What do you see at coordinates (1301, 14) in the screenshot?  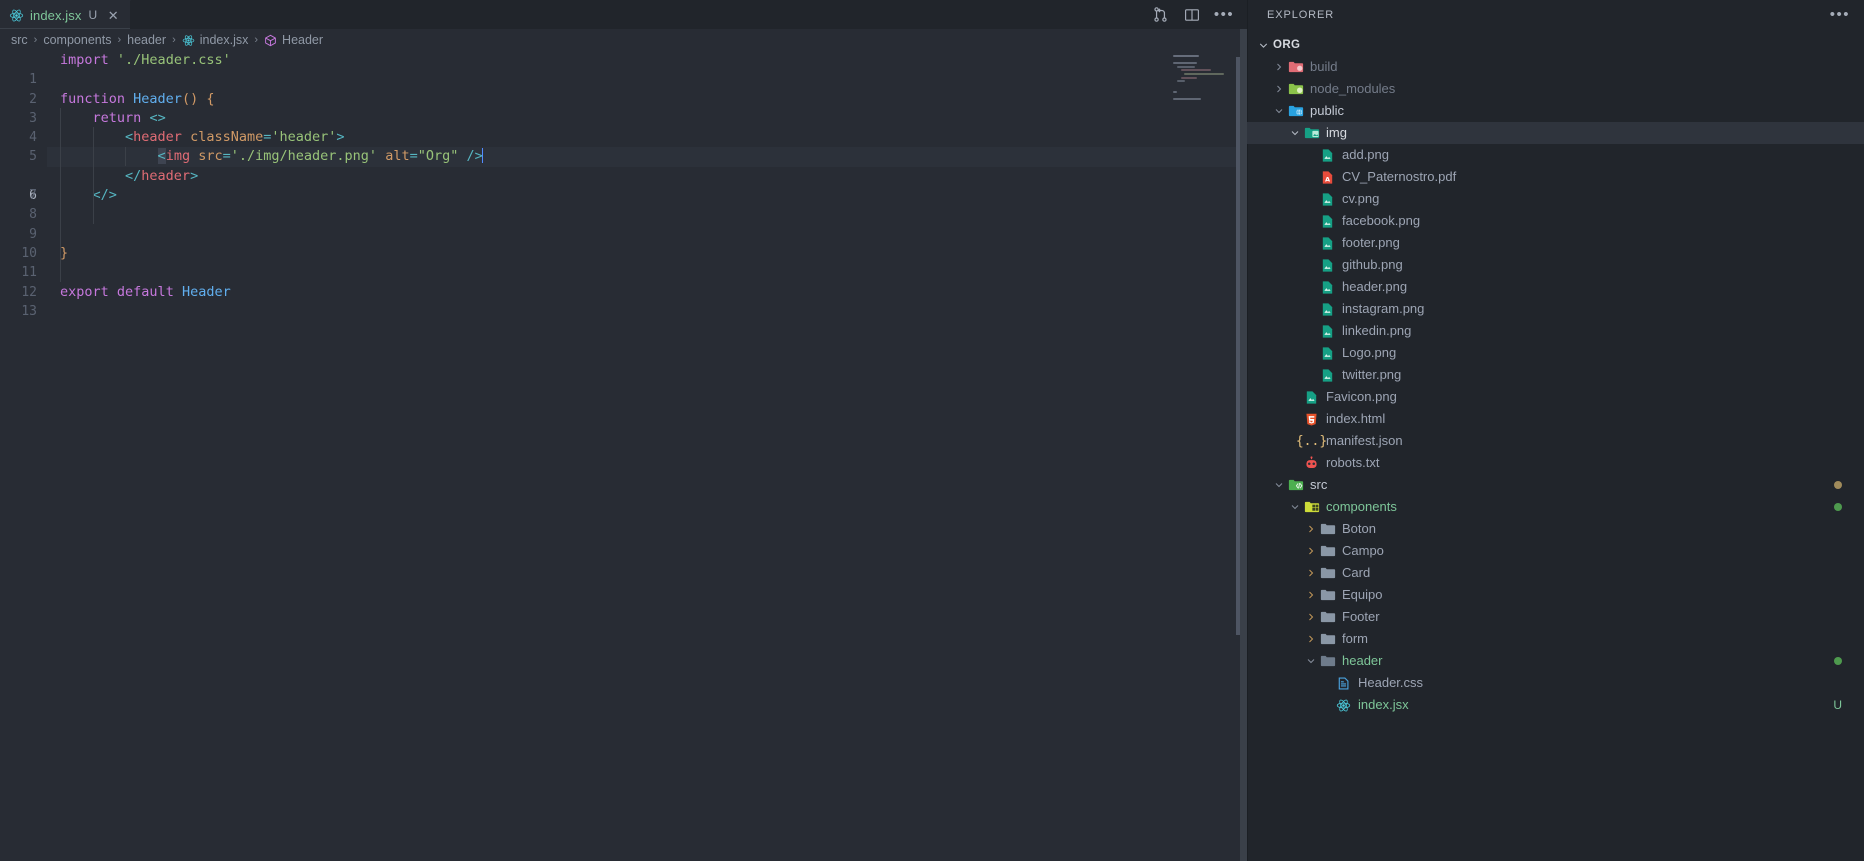 I see `explorer-title: EXPLORER` at bounding box center [1301, 14].